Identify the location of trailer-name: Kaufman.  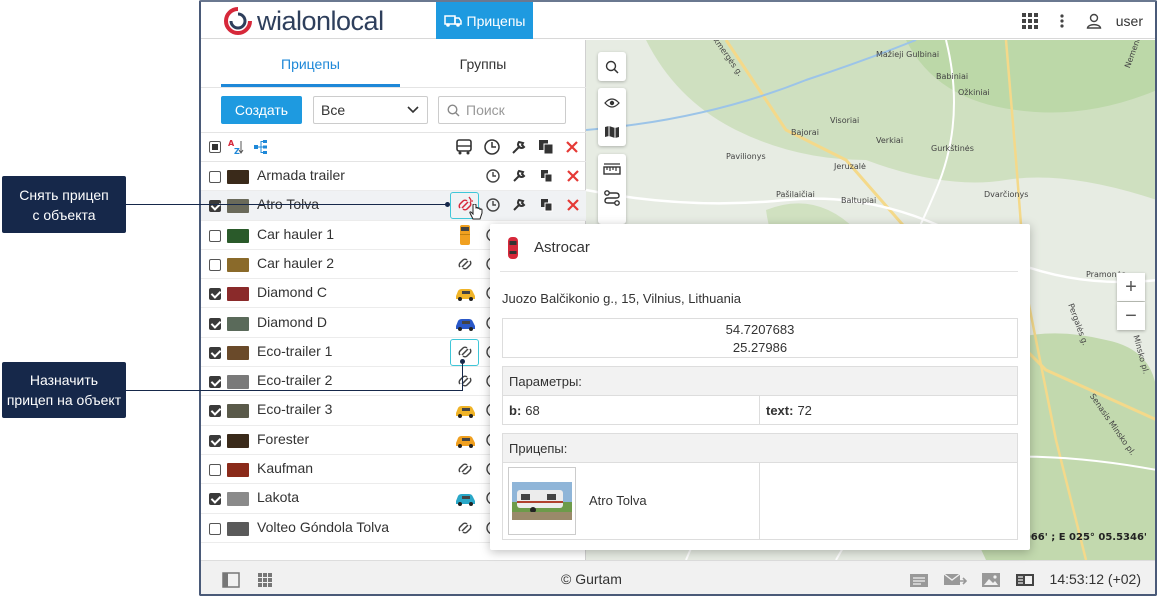
(285, 468).